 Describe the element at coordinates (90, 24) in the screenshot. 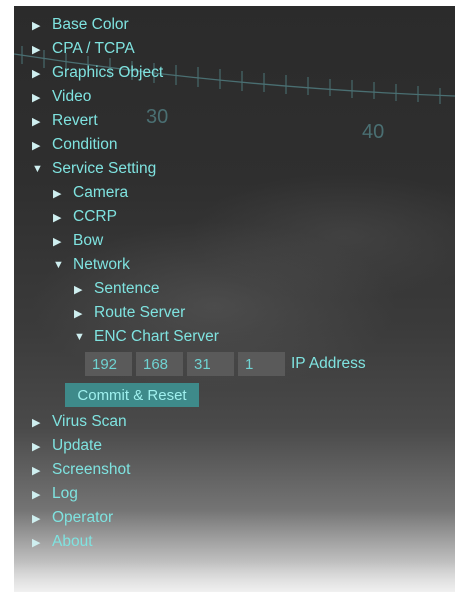

I see `menu-item-label: Base Color` at that location.